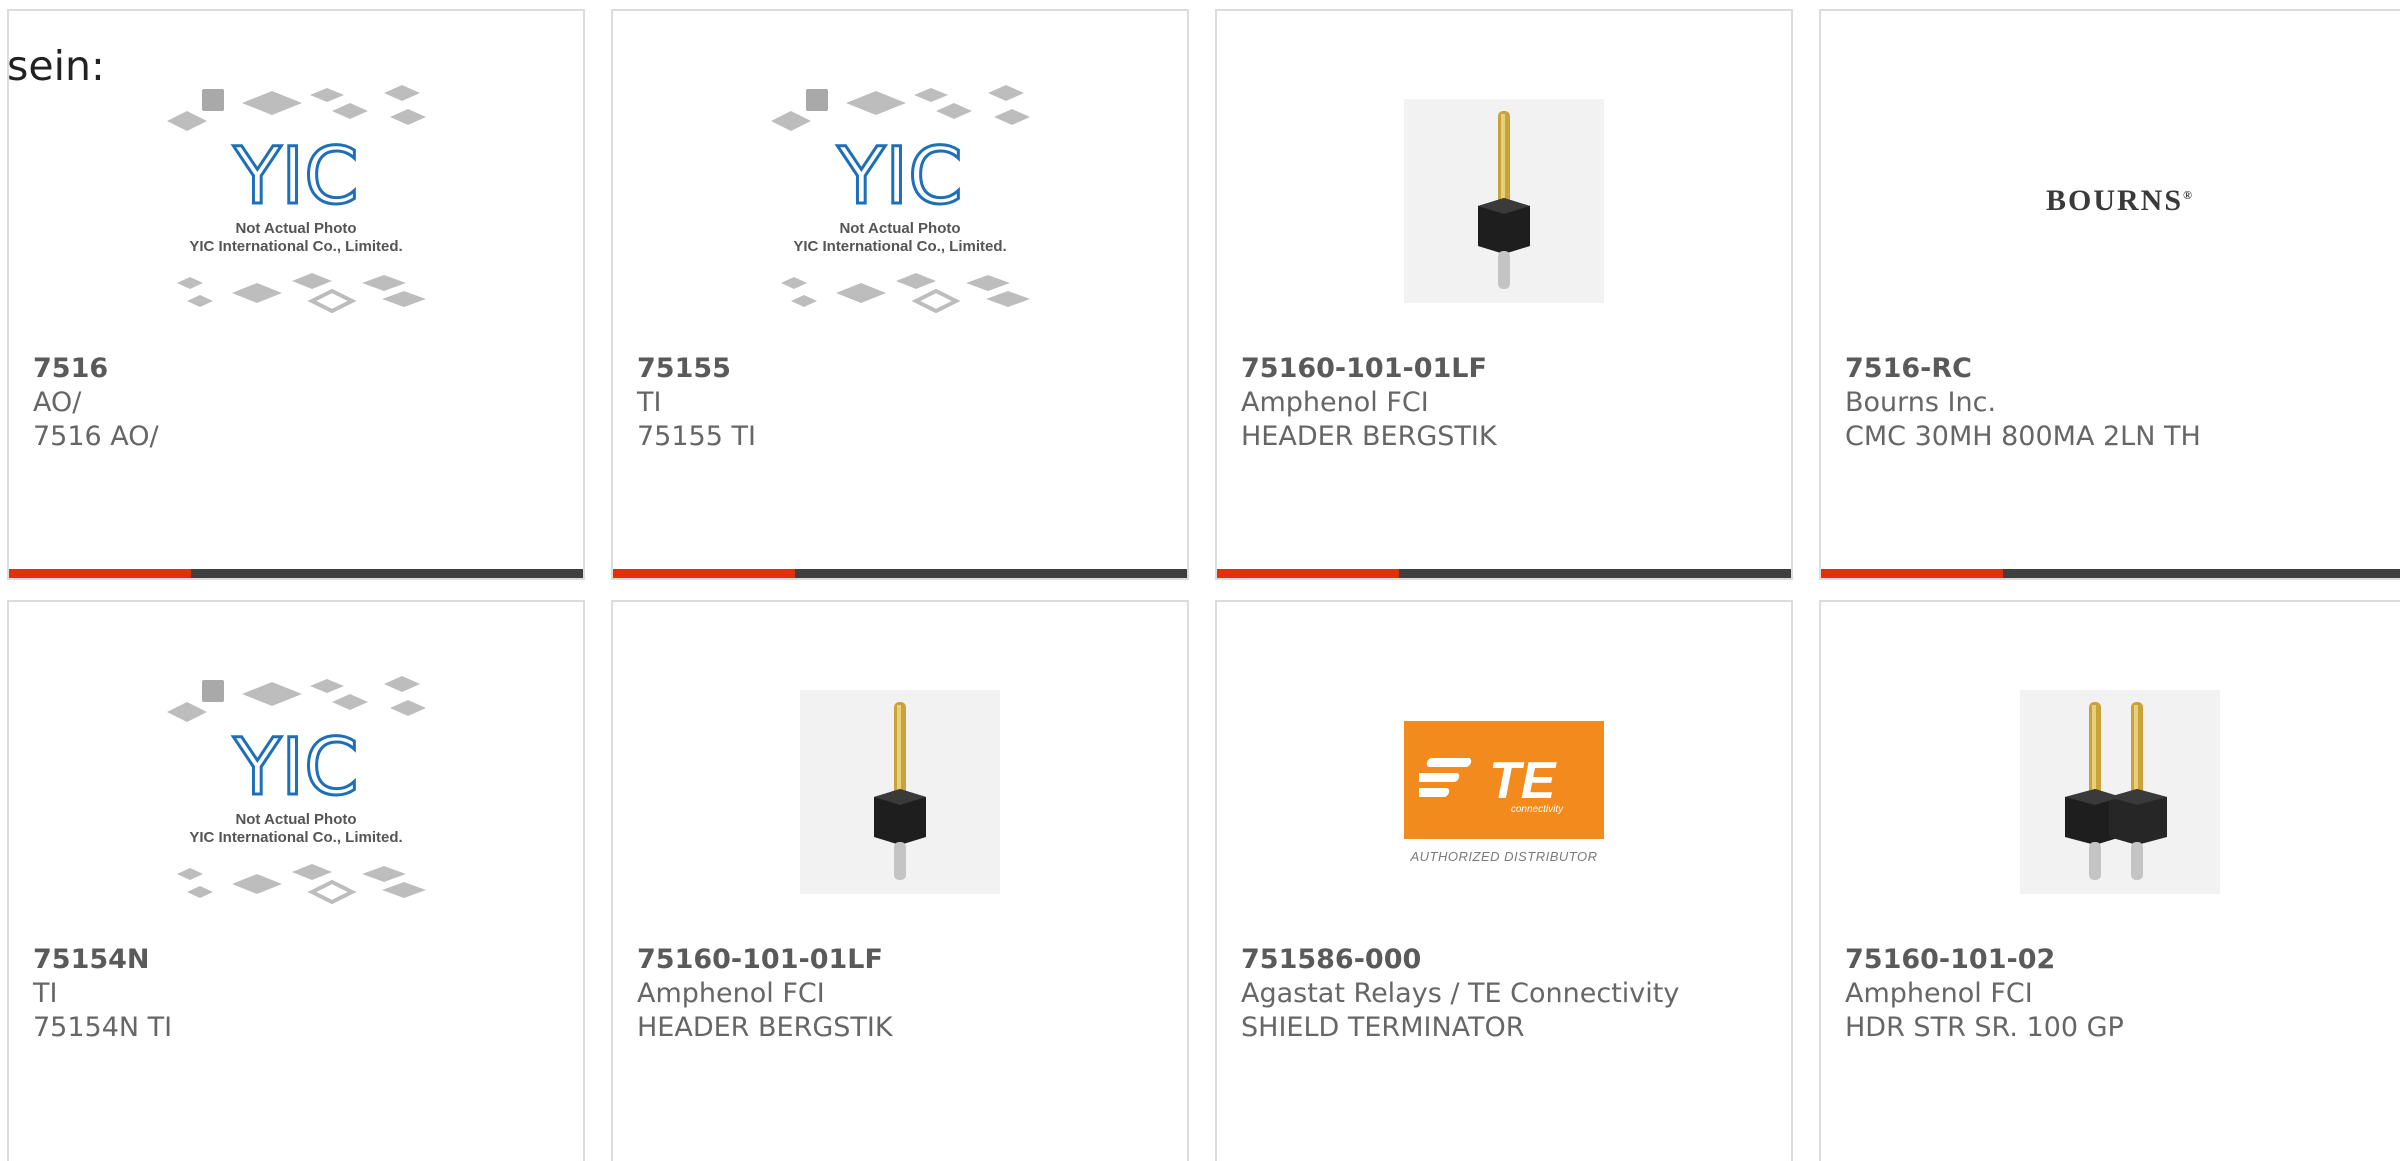 The image size is (2400, 1161). I want to click on description: HDR STR SR. 100 GP, so click(1984, 1027).